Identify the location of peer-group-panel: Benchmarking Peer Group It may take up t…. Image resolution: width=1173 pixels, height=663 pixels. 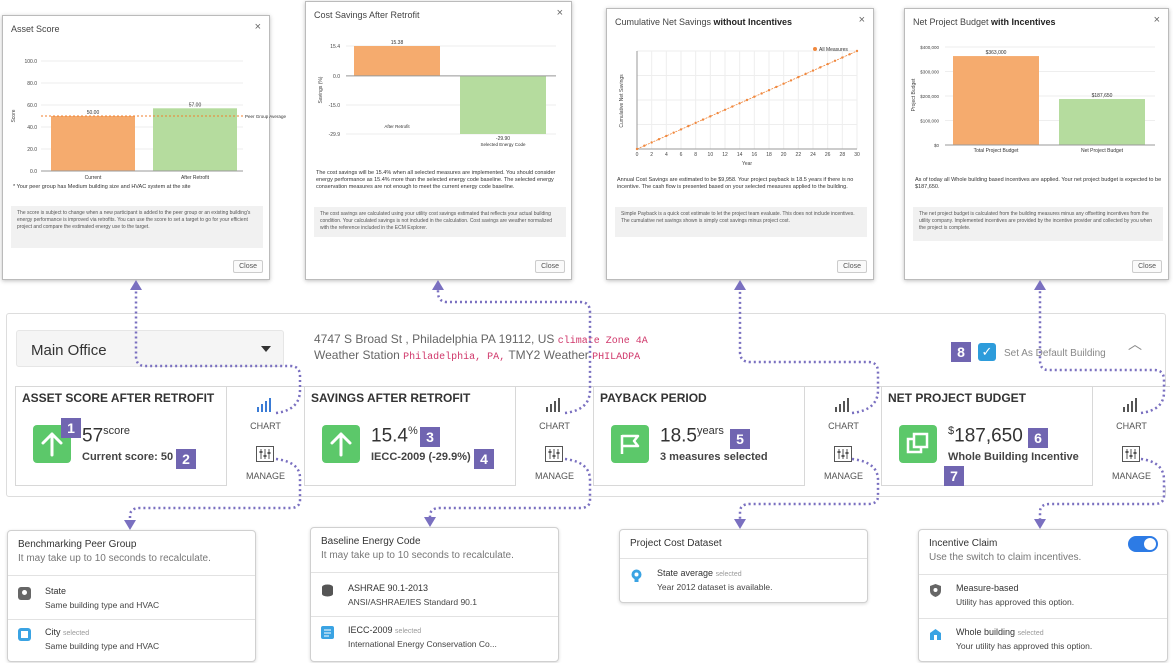
(131, 596).